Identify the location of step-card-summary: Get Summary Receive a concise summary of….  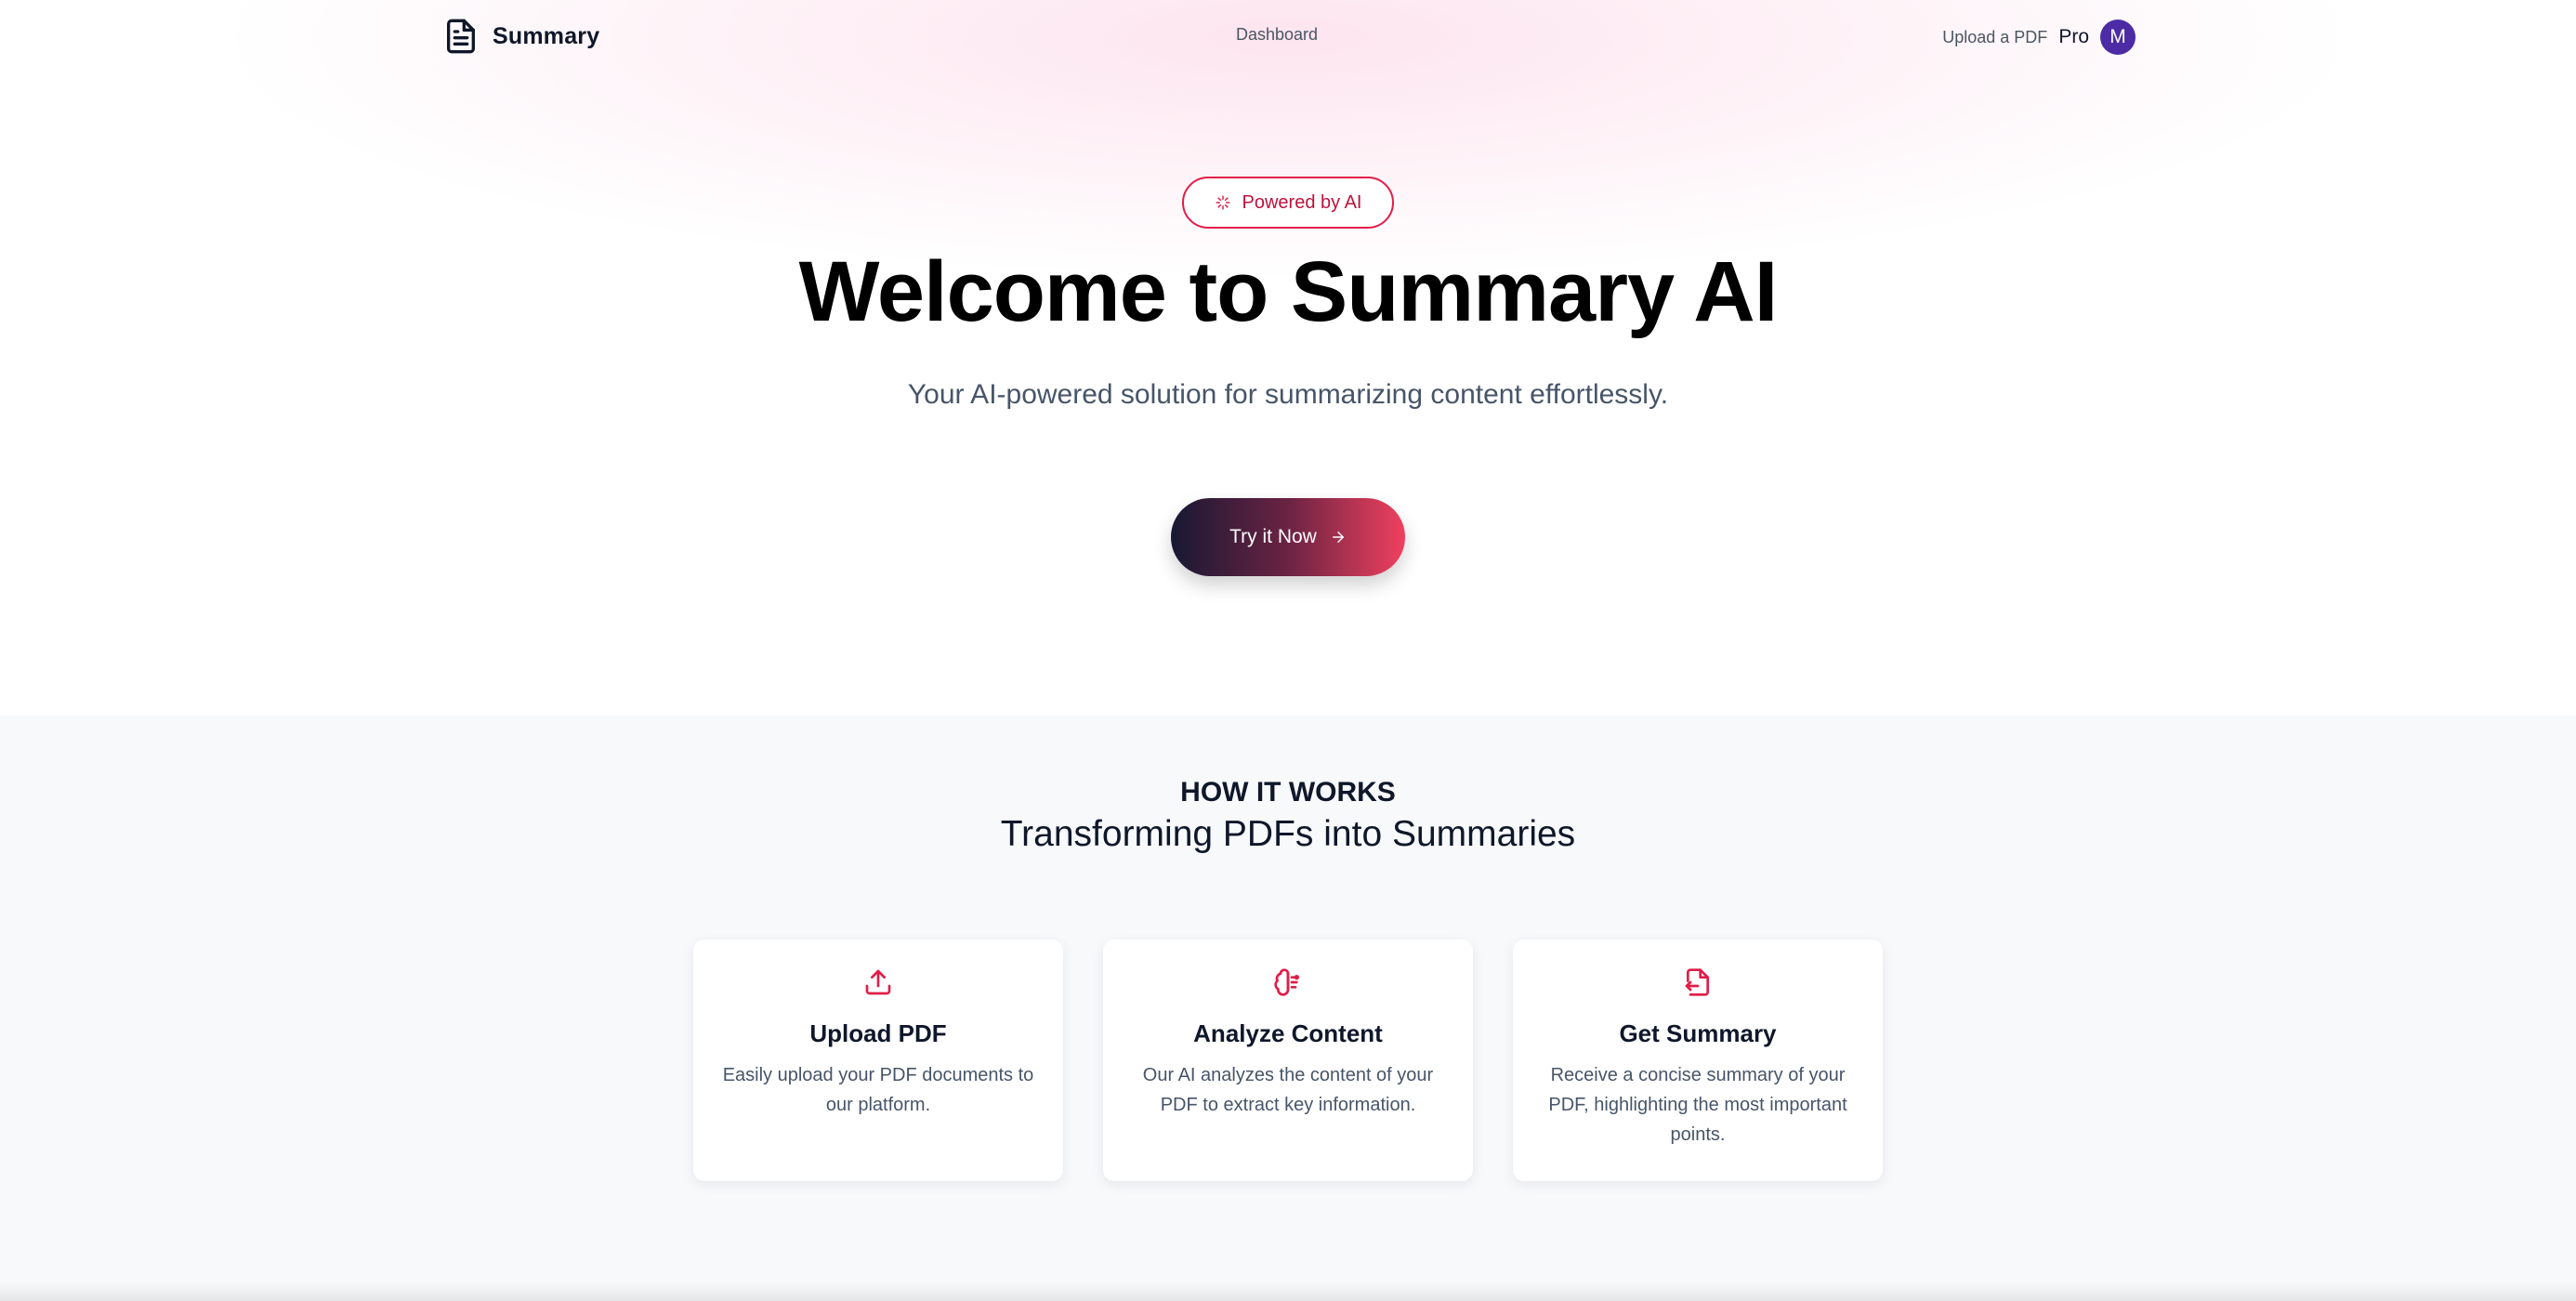
(1698, 1060).